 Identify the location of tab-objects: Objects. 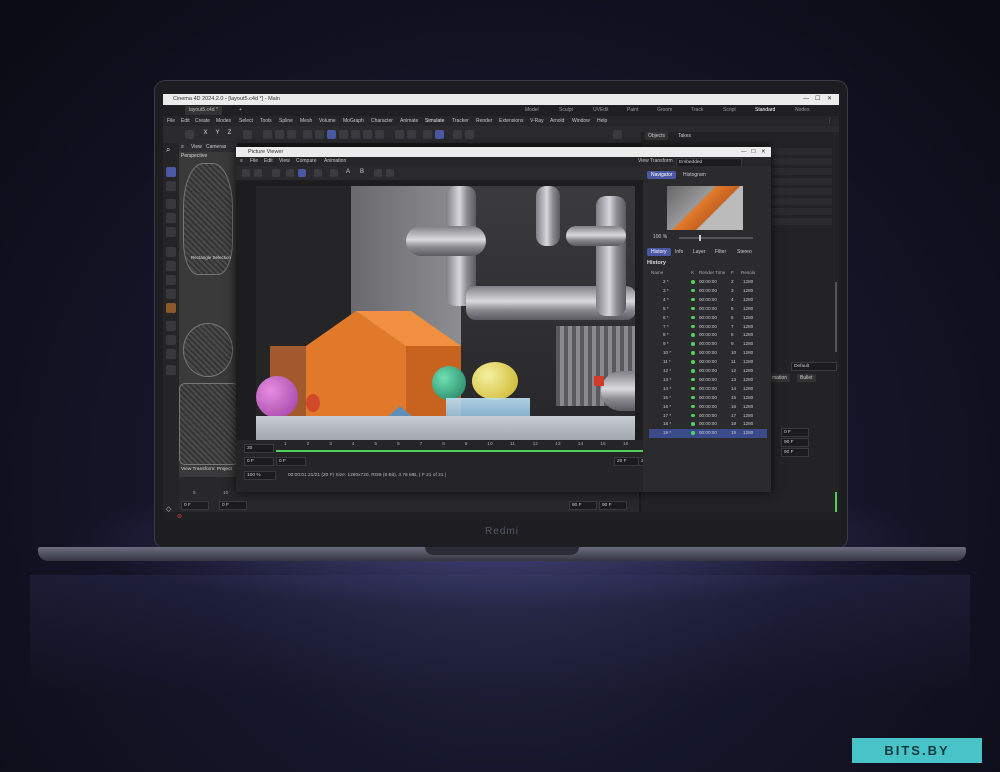
(656, 136).